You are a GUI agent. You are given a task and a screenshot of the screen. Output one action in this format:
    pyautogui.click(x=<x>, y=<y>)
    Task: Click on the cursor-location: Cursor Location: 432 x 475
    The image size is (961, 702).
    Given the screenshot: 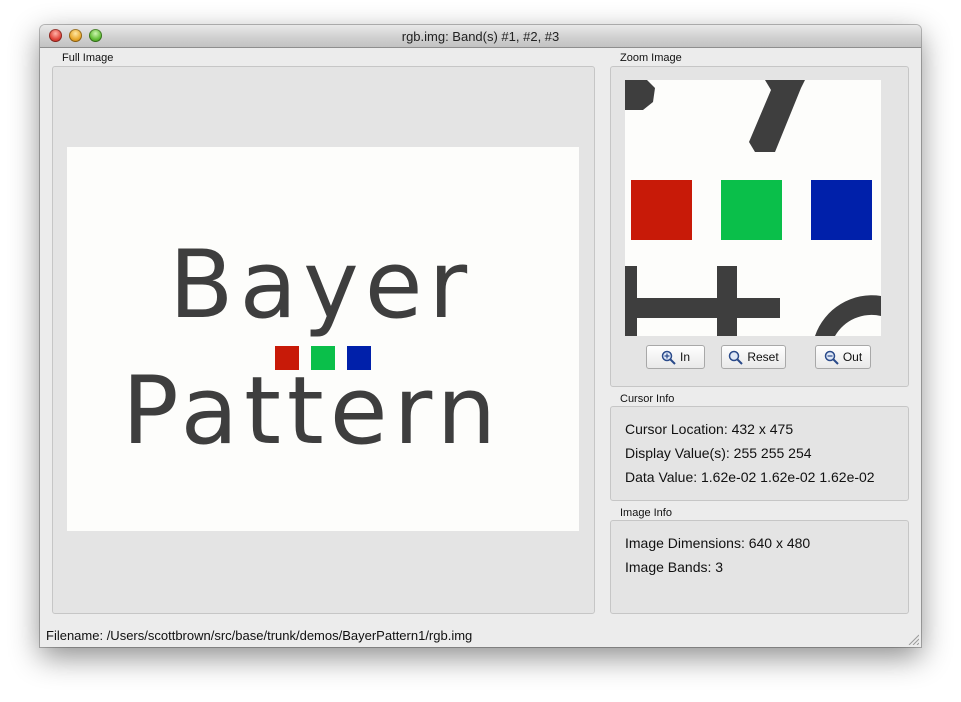 What is the action you would take?
    pyautogui.click(x=709, y=429)
    